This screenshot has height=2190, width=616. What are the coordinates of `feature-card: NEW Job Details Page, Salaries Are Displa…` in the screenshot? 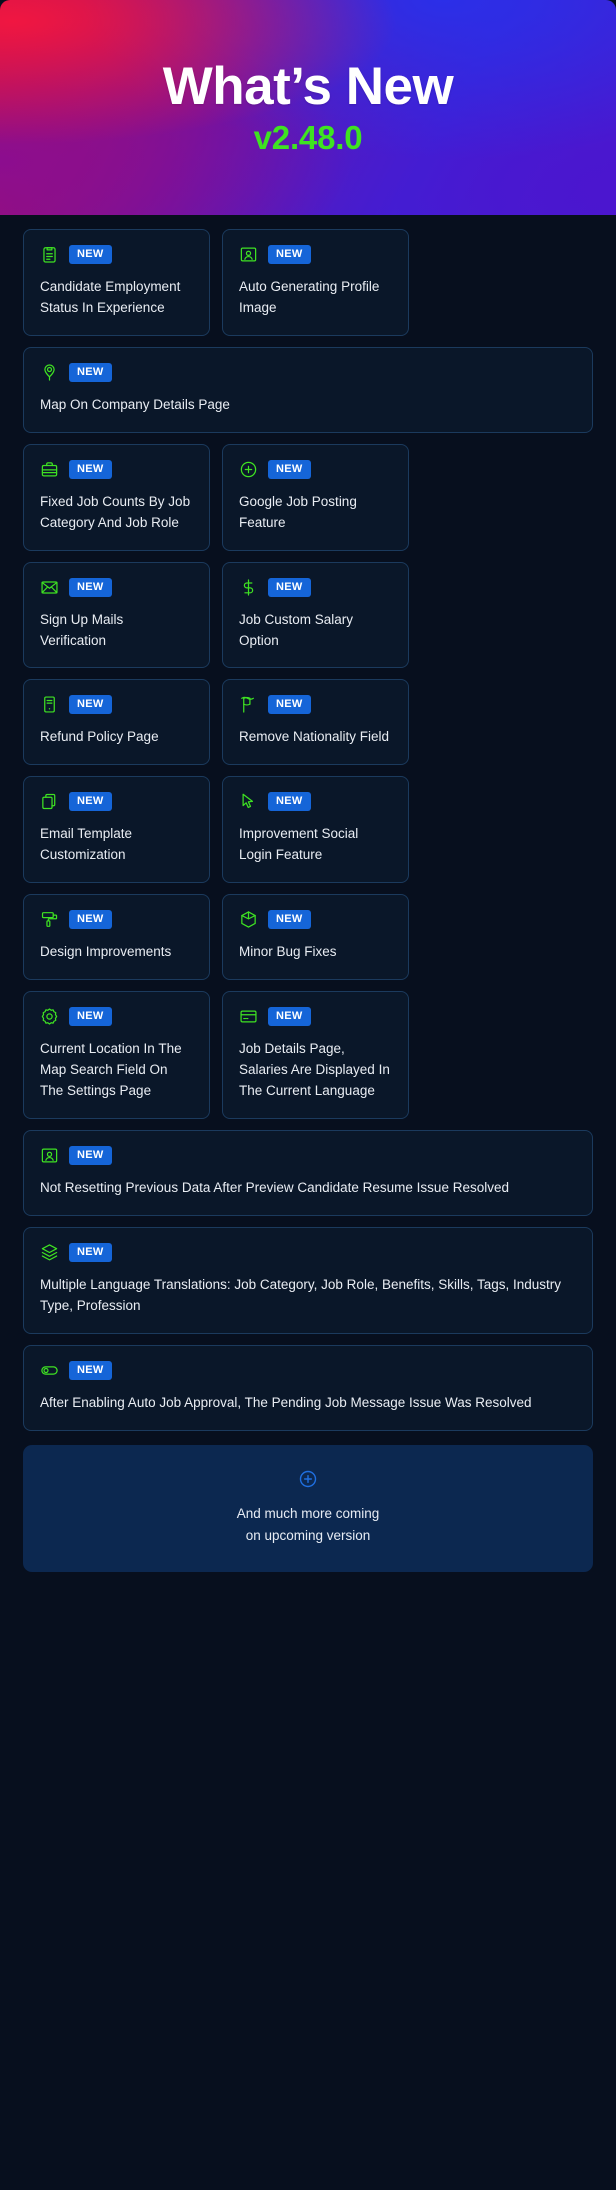 It's located at (315, 1055).